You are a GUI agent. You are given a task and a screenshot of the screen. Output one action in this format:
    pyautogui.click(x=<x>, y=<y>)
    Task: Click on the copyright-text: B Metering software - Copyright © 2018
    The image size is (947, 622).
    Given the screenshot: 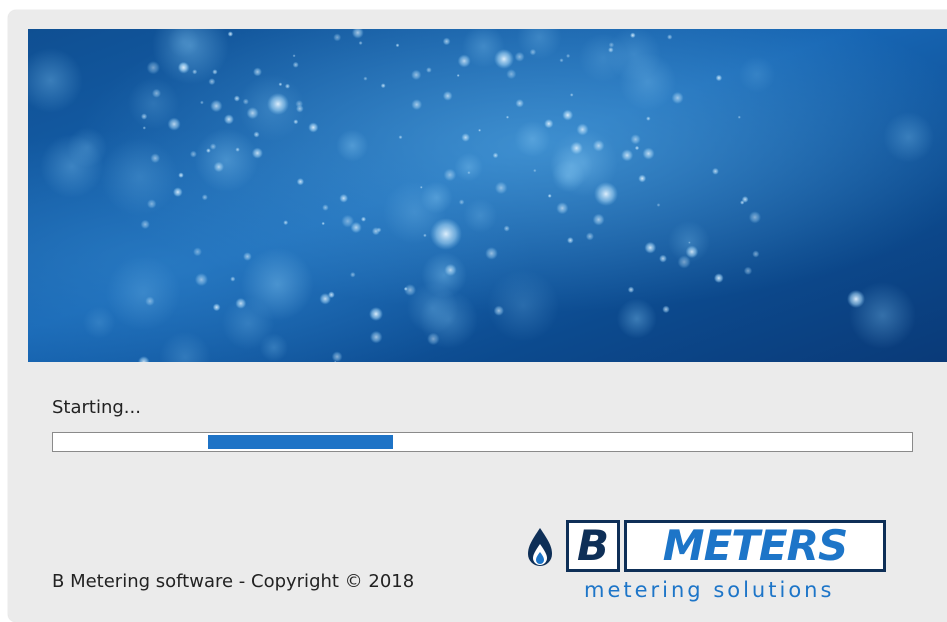 What is the action you would take?
    pyautogui.click(x=233, y=581)
    